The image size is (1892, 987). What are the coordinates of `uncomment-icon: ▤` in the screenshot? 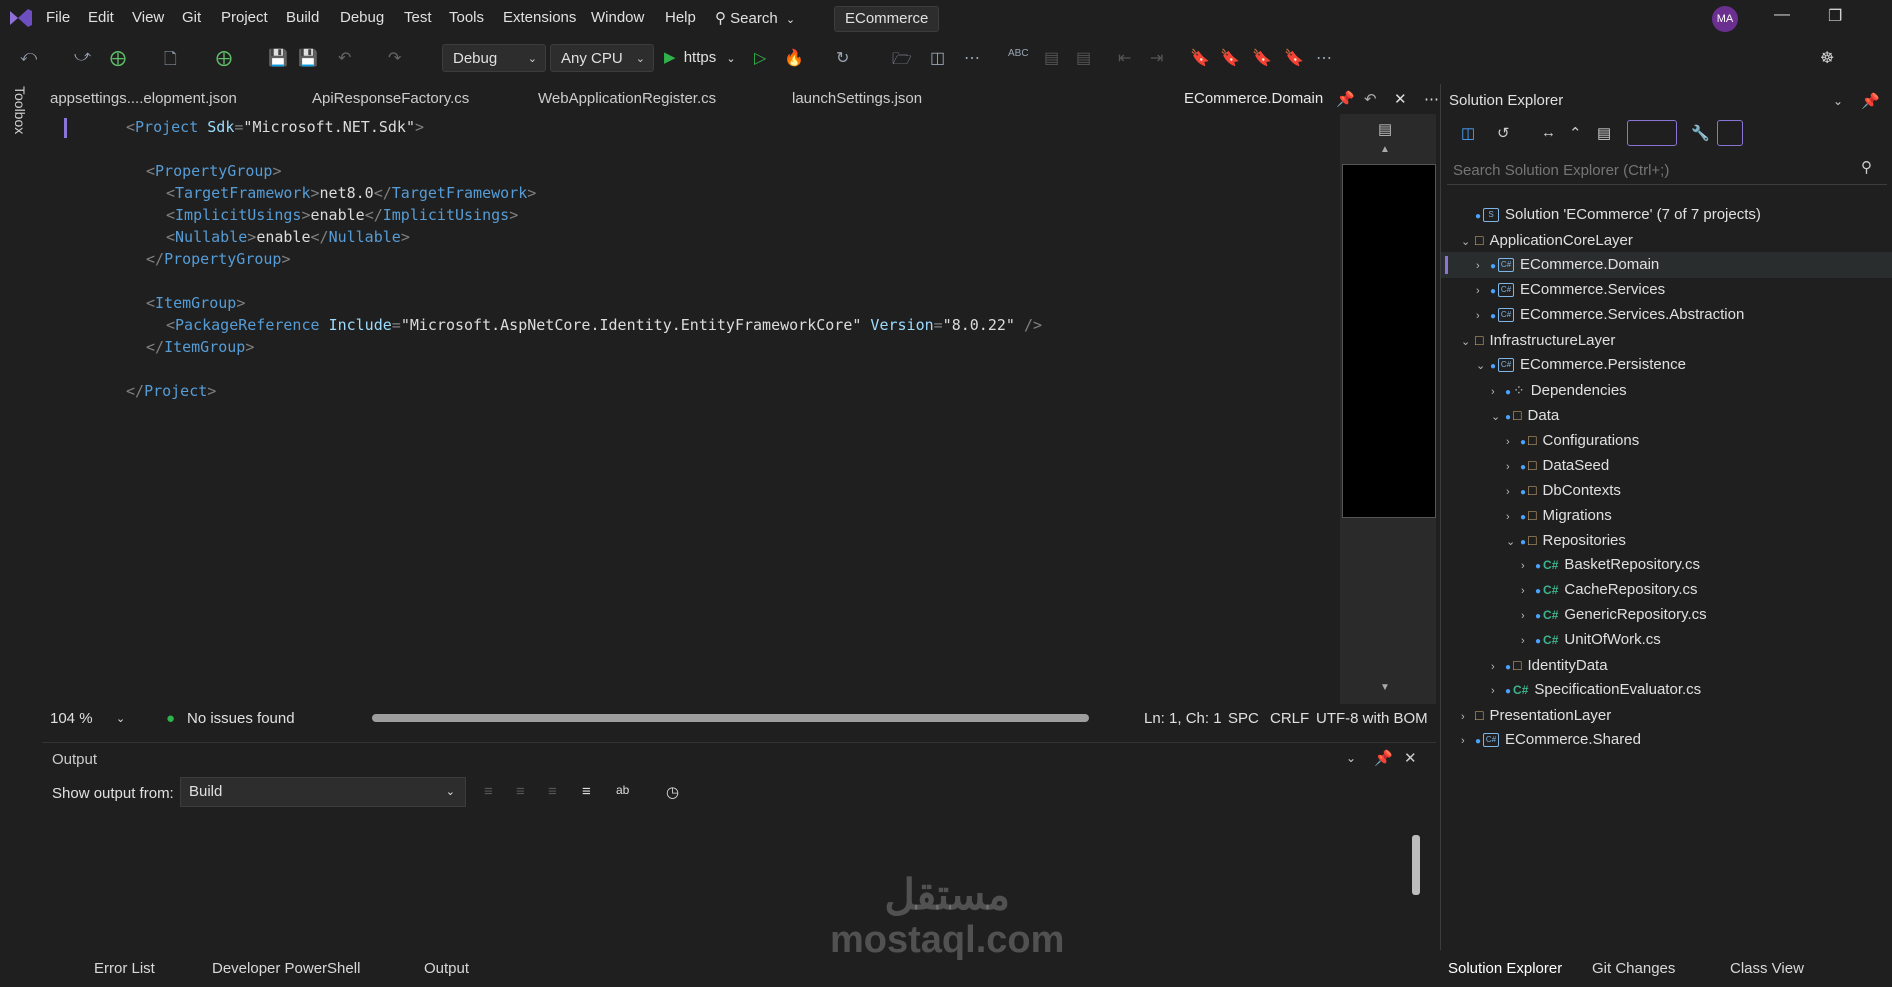 It's located at (1083, 58).